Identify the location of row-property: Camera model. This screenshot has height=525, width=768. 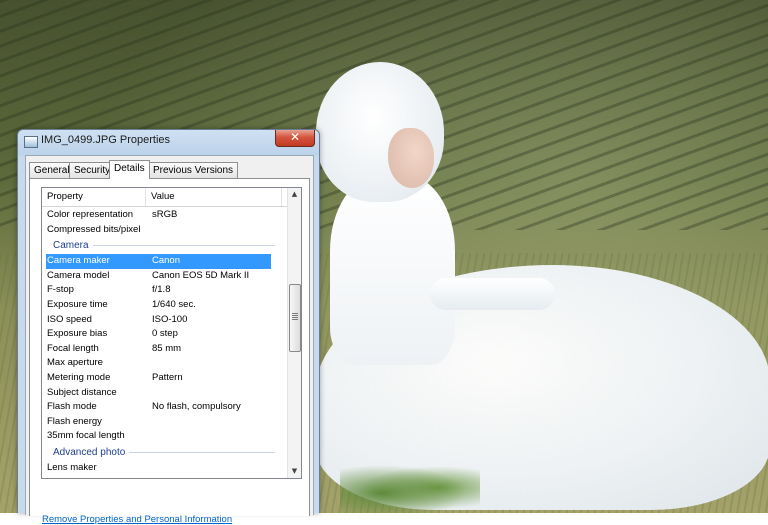
(78, 275).